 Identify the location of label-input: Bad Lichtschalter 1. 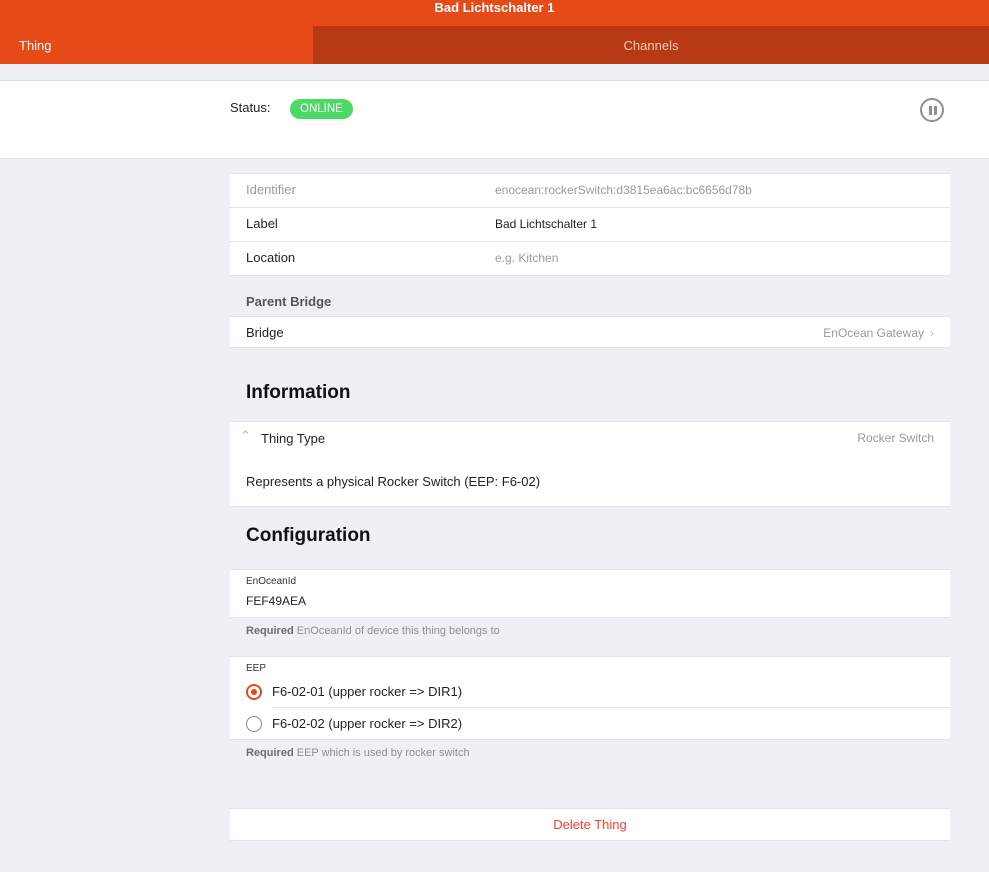
(546, 224).